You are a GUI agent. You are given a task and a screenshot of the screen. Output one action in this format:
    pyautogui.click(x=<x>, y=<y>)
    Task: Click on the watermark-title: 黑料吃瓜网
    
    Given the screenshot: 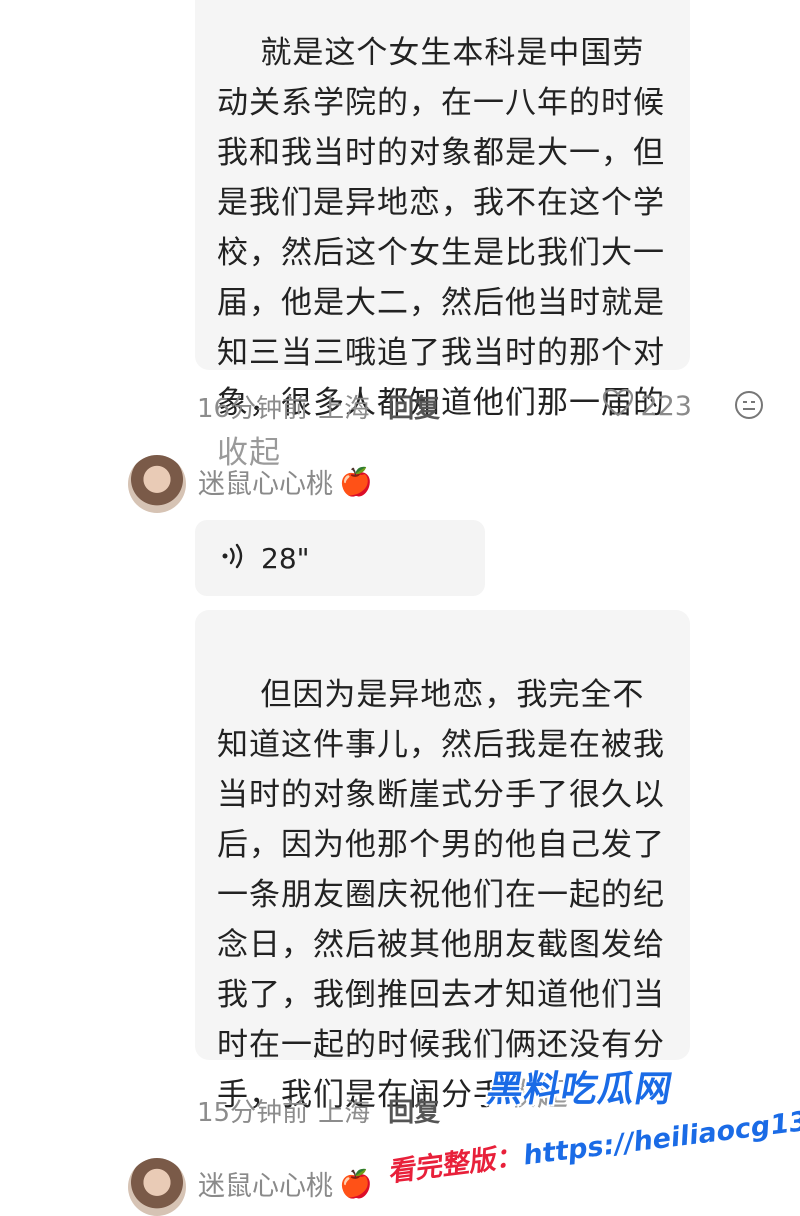 What is the action you would take?
    pyautogui.click(x=580, y=1089)
    